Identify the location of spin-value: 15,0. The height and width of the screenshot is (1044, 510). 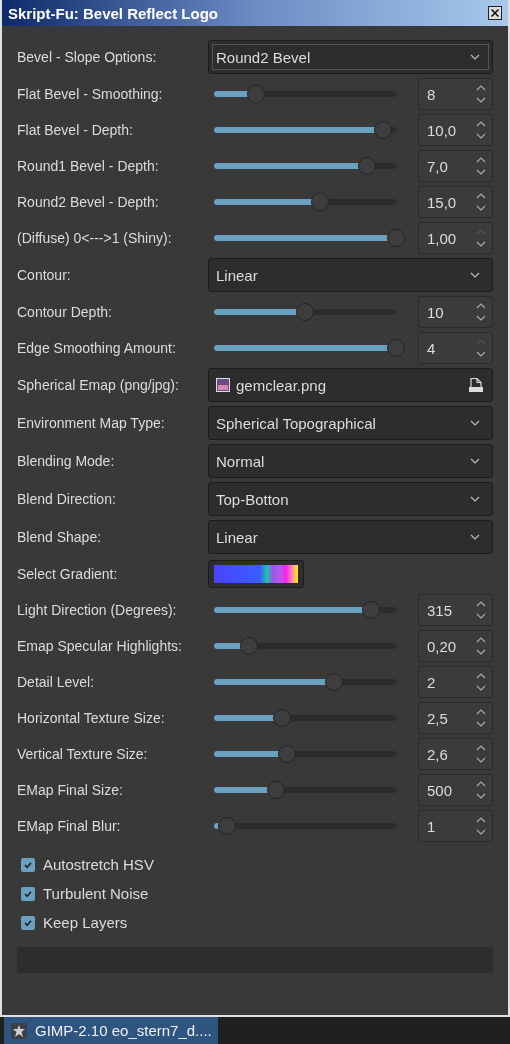
(442, 202).